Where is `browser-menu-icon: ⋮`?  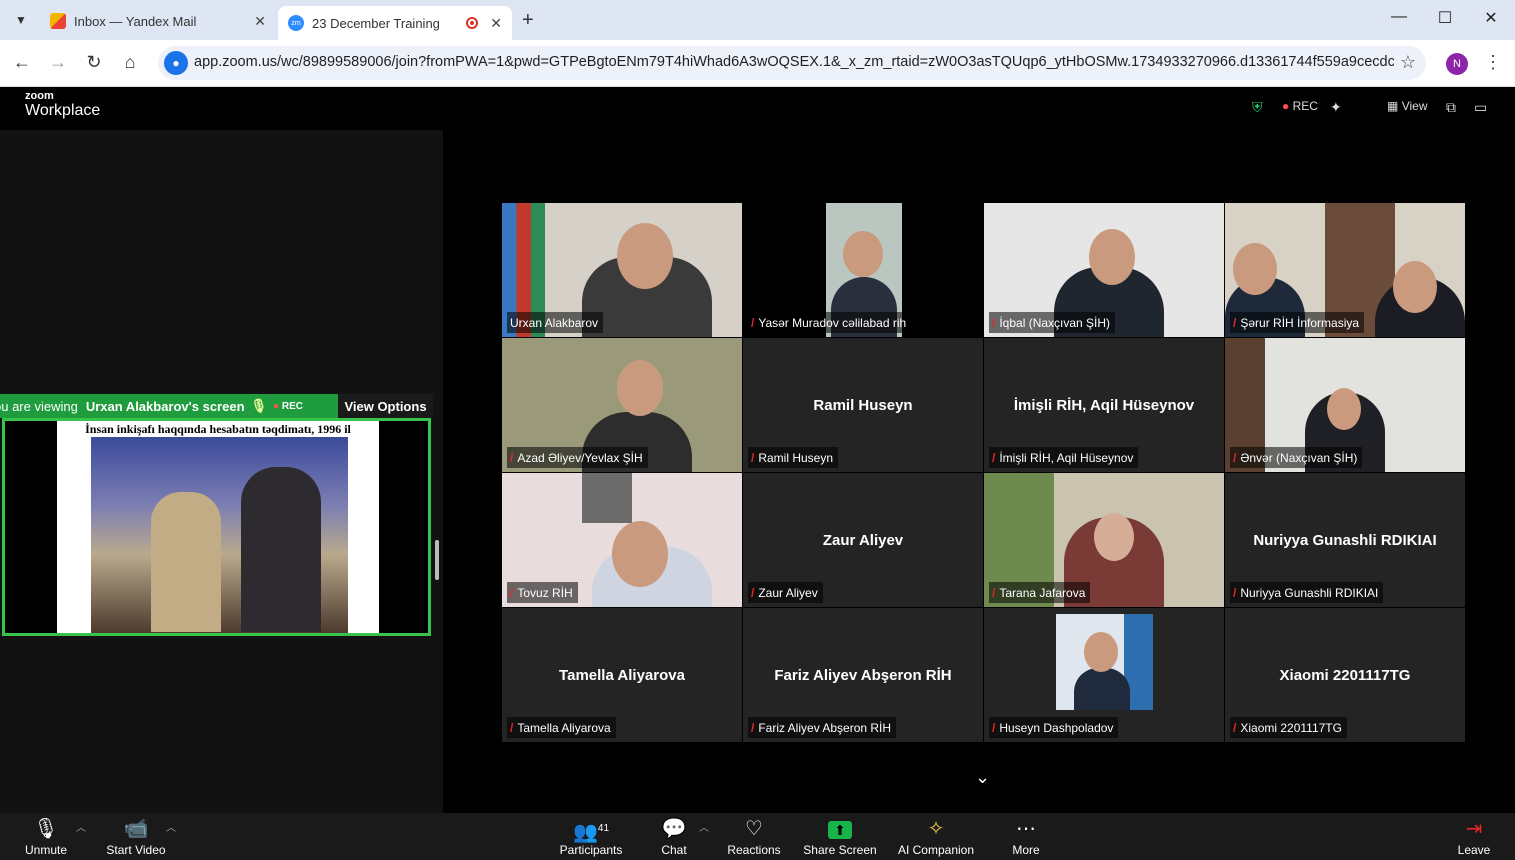 browser-menu-icon: ⋮ is located at coordinates (1493, 62).